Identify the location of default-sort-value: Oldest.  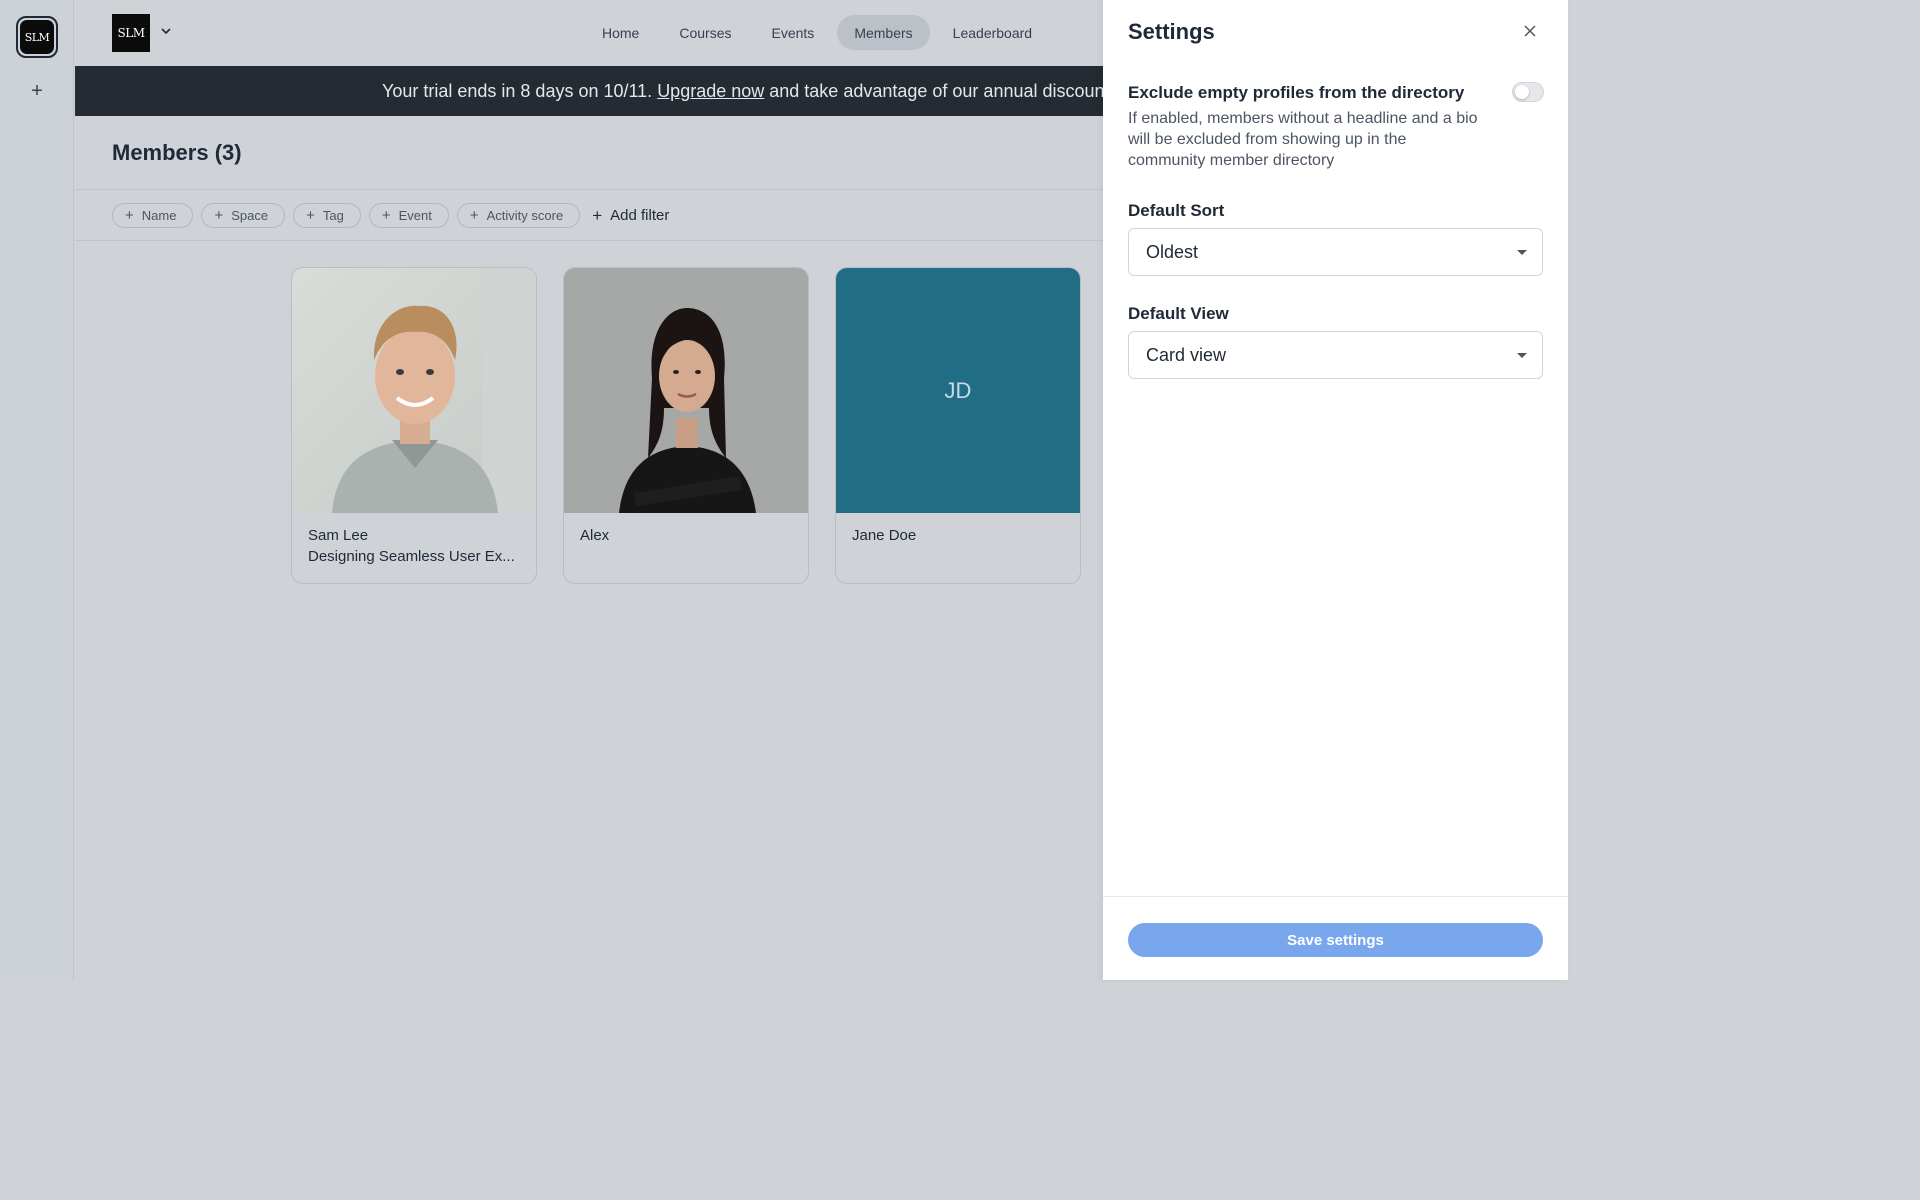
(1172, 251).